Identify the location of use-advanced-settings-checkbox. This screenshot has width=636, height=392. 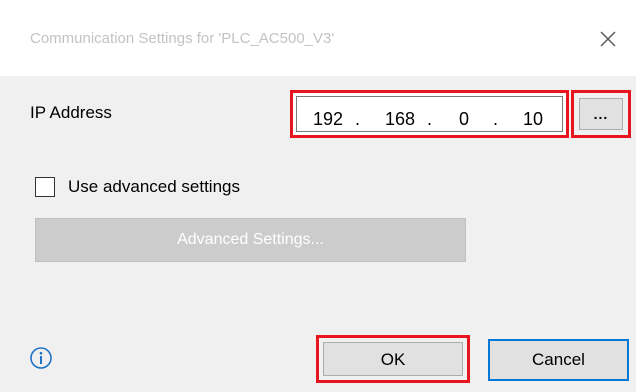
(45, 187).